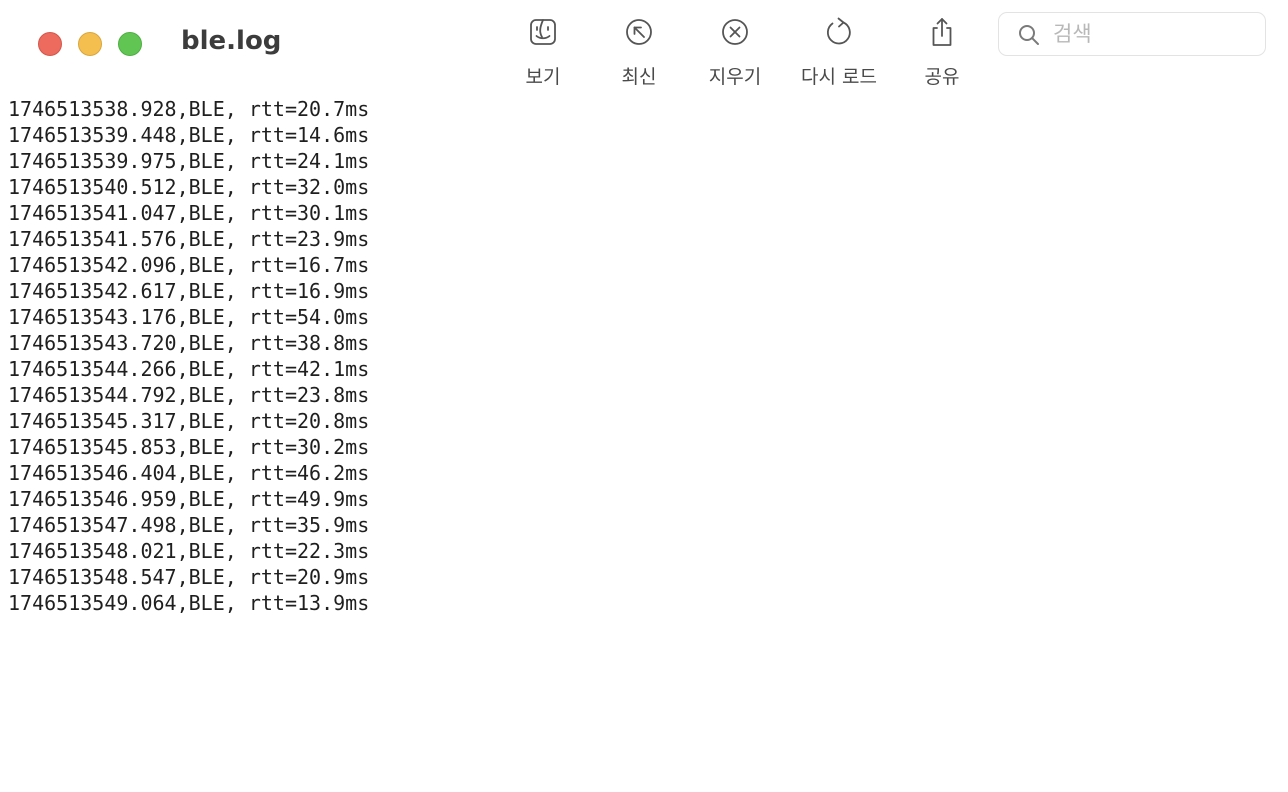 The width and height of the screenshot is (1288, 792). Describe the element at coordinates (543, 77) in the screenshot. I see `view-label: 보기` at that location.